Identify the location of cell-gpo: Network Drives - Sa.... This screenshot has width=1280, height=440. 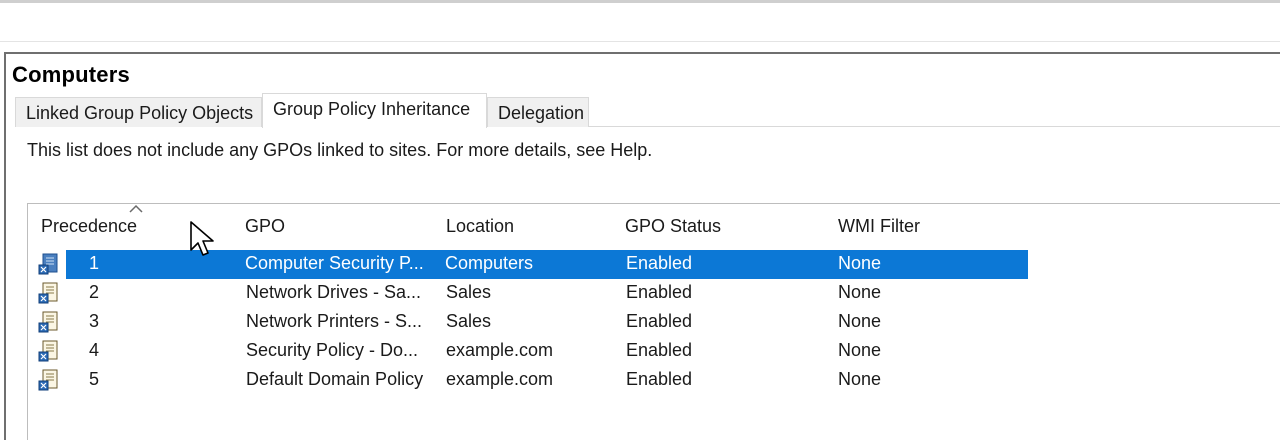
(334, 292).